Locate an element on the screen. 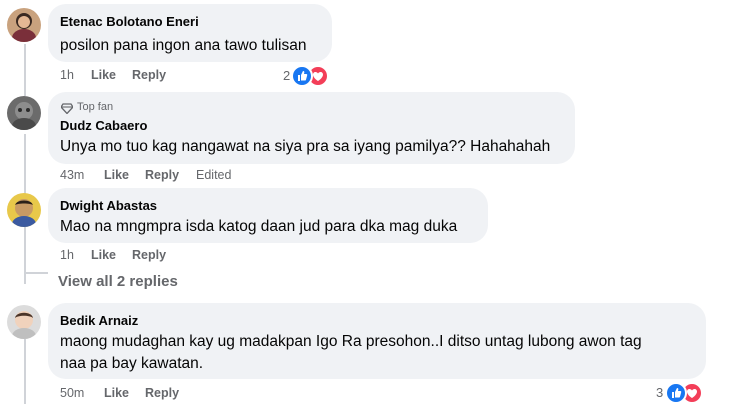 The width and height of the screenshot is (750, 409). comment-time: 50m is located at coordinates (72, 393).